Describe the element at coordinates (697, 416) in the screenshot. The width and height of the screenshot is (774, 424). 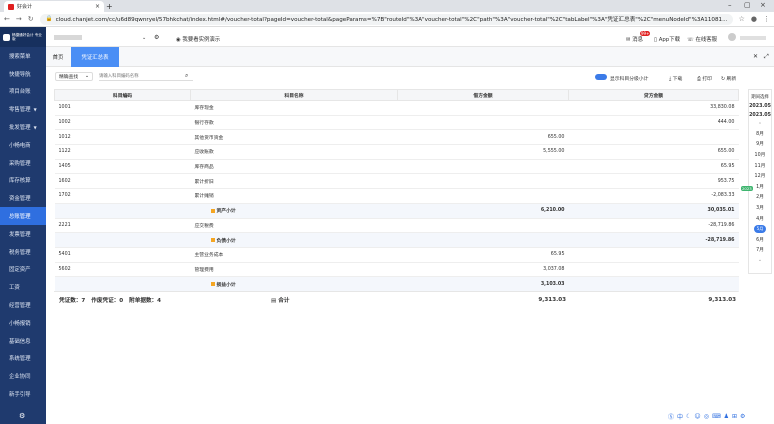
I see `smile-icon: ☺` at that location.